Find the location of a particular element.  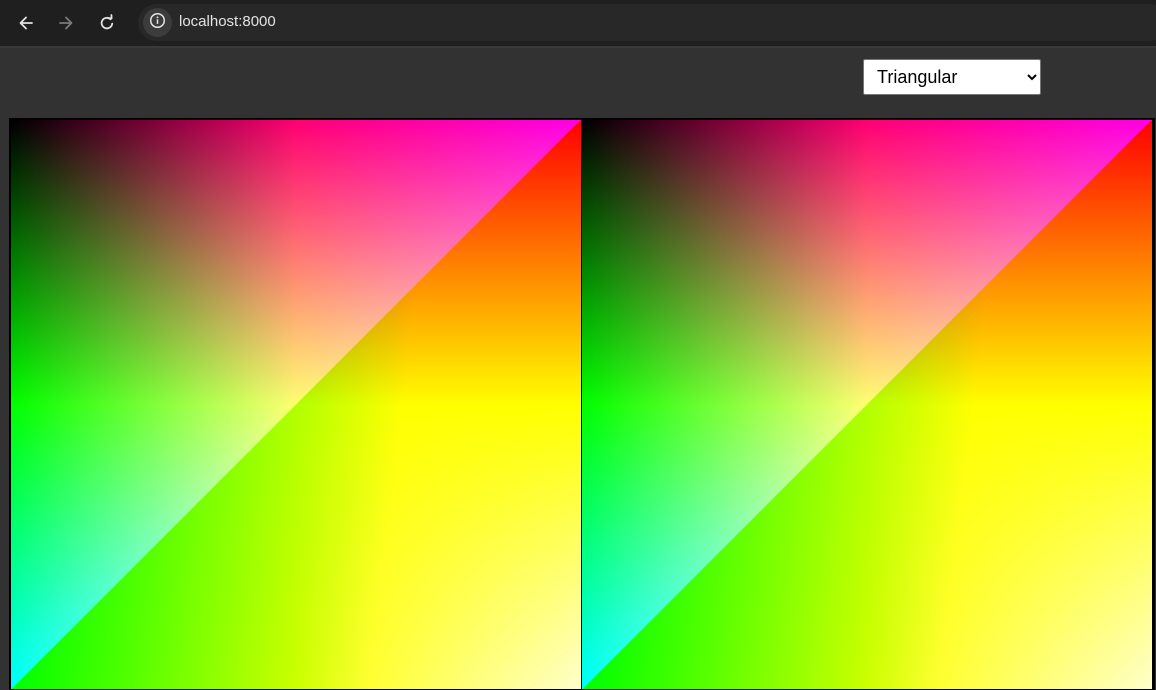

reload-icon is located at coordinates (107, 23).